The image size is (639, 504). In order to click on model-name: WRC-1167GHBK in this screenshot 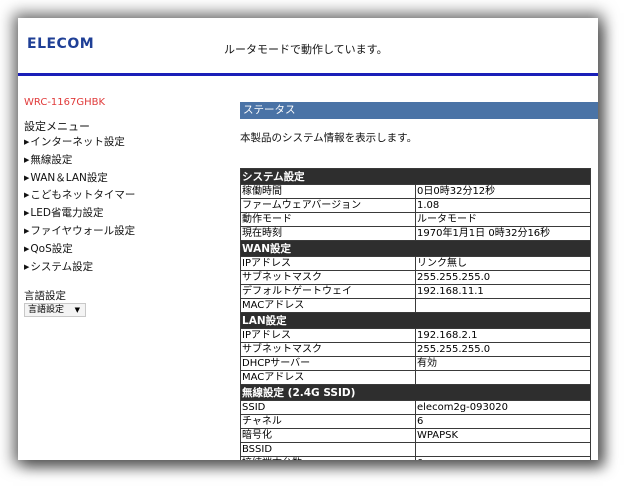, I will do `click(65, 102)`.